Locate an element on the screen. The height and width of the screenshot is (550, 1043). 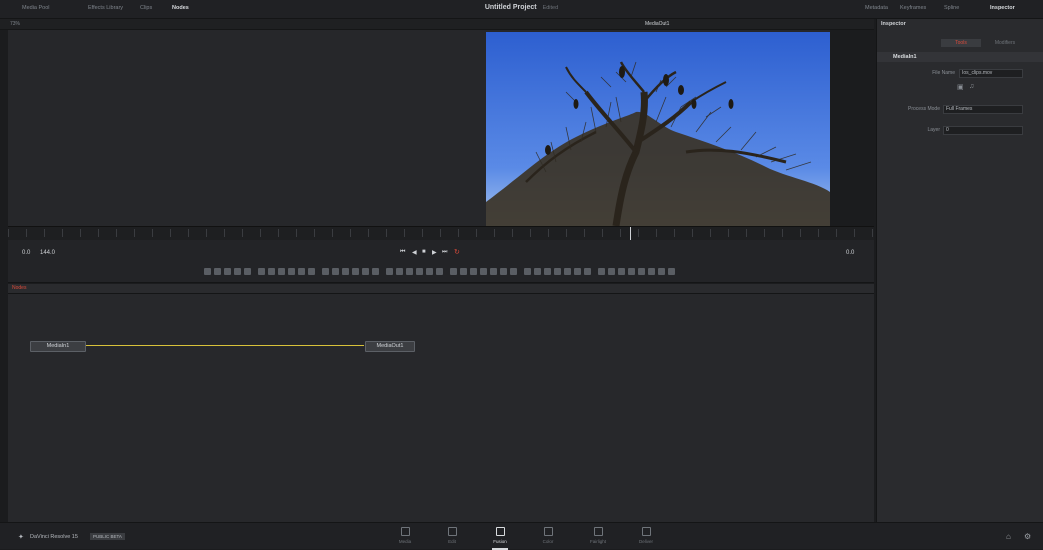
page-color: Color is located at coordinates (548, 535).